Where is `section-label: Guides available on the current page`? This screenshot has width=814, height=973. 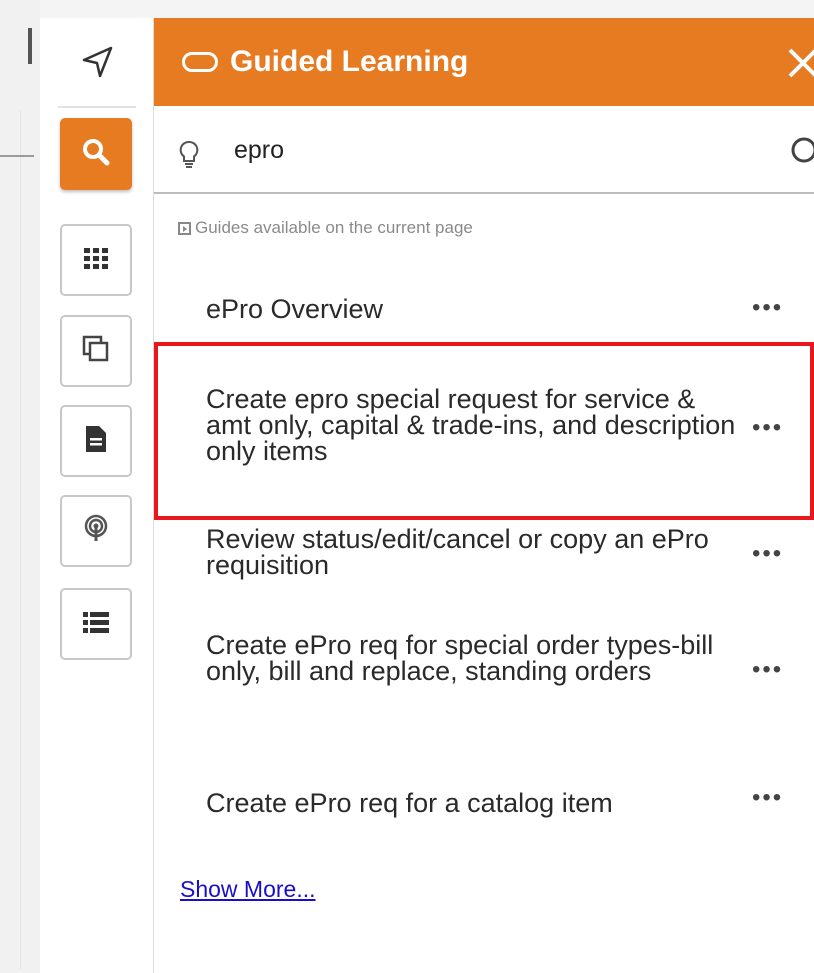
section-label: Guides available on the current page is located at coordinates (325, 228).